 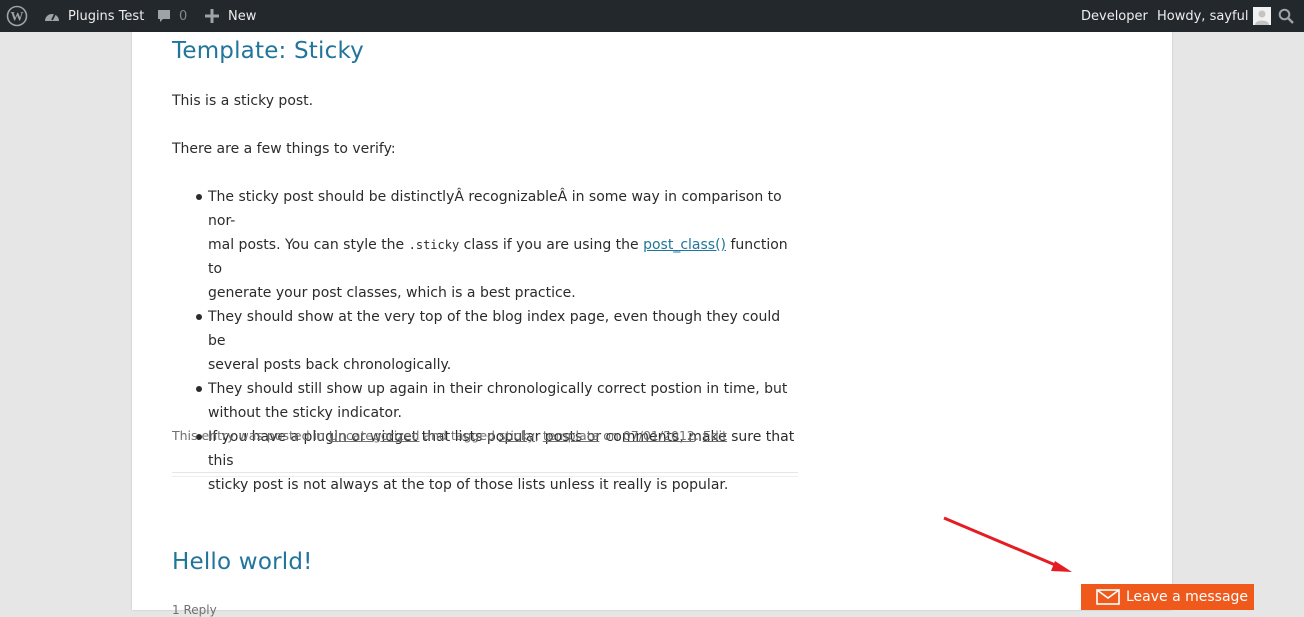 I want to click on svg-text: W, so click(x=17, y=16).